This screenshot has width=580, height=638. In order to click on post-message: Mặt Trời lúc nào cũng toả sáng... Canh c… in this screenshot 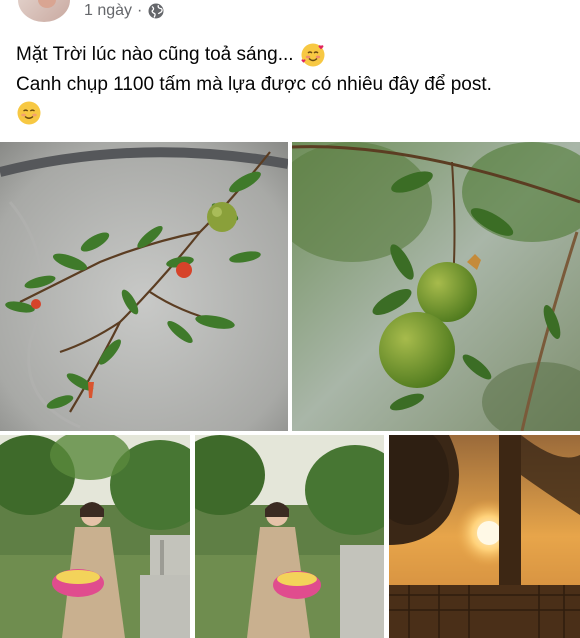, I will do `click(254, 83)`.